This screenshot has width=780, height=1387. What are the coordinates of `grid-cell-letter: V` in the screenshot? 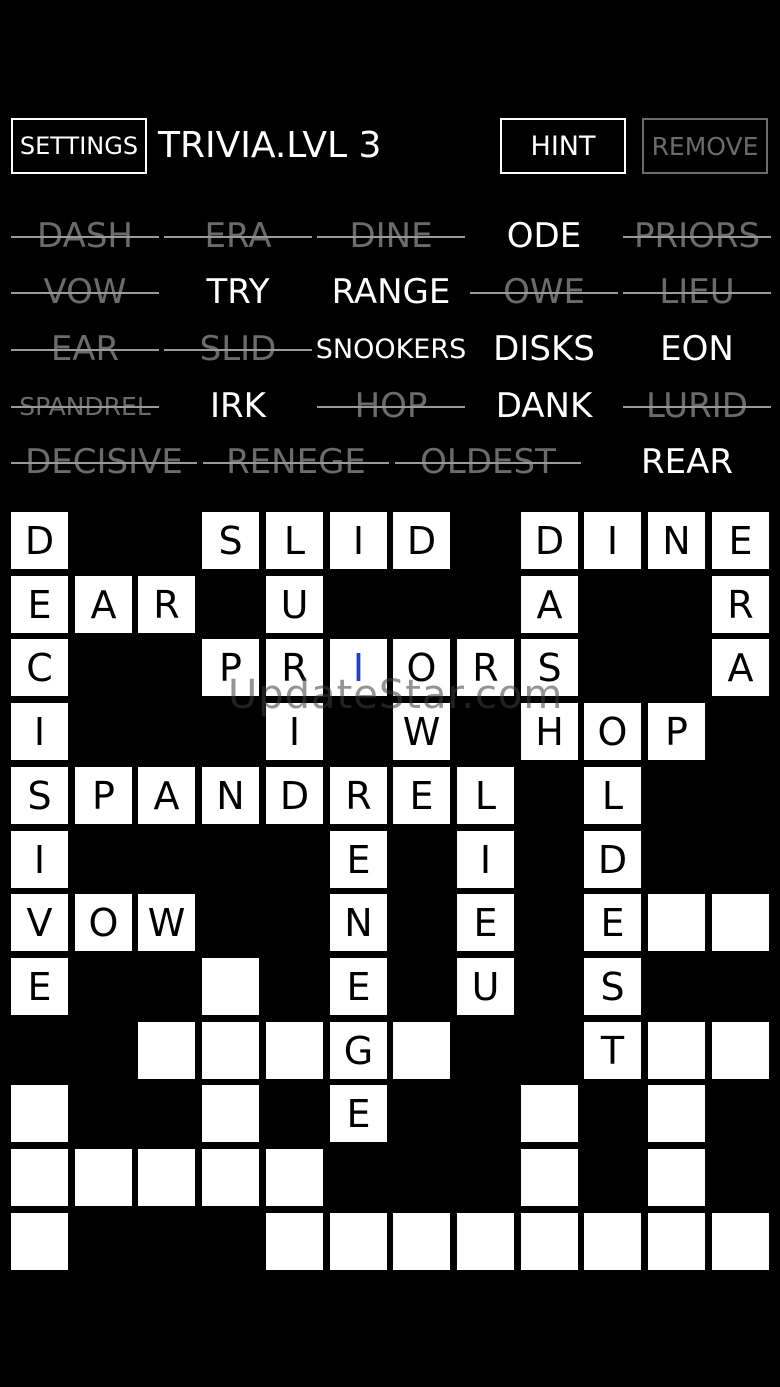 It's located at (39, 922).